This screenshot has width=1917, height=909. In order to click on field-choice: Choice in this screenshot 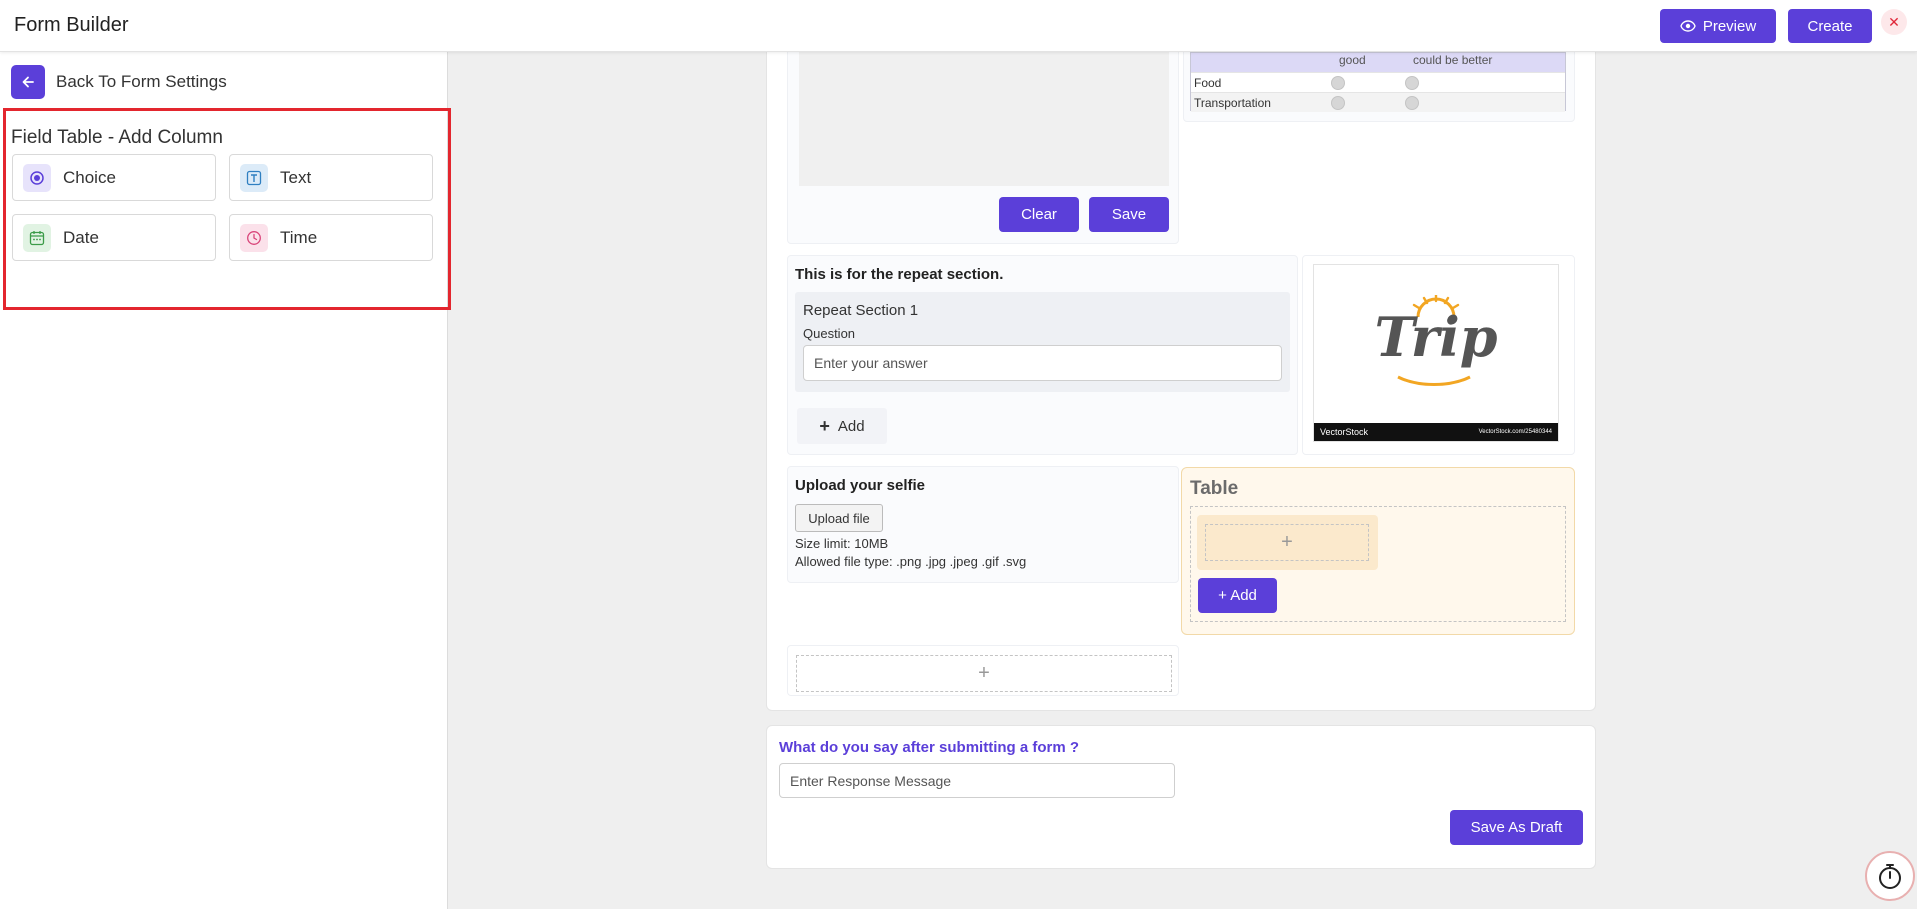, I will do `click(114, 177)`.